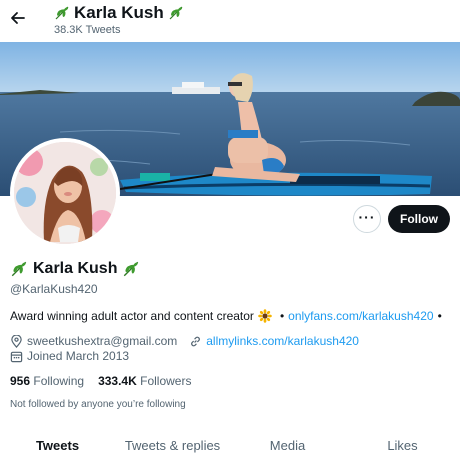  Describe the element at coordinates (20, 381) in the screenshot. I see `following-count: 956` at that location.